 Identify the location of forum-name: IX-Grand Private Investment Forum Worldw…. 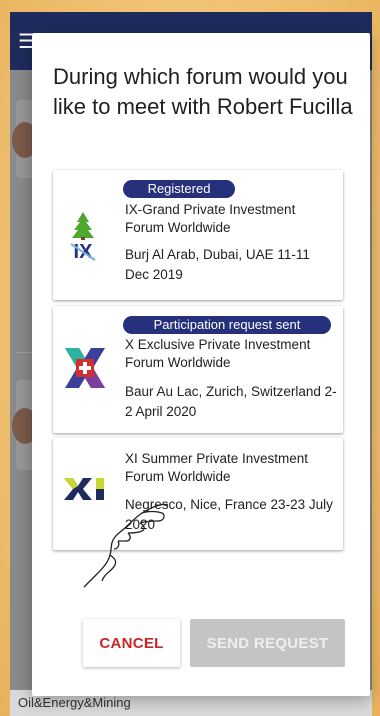
(210, 218).